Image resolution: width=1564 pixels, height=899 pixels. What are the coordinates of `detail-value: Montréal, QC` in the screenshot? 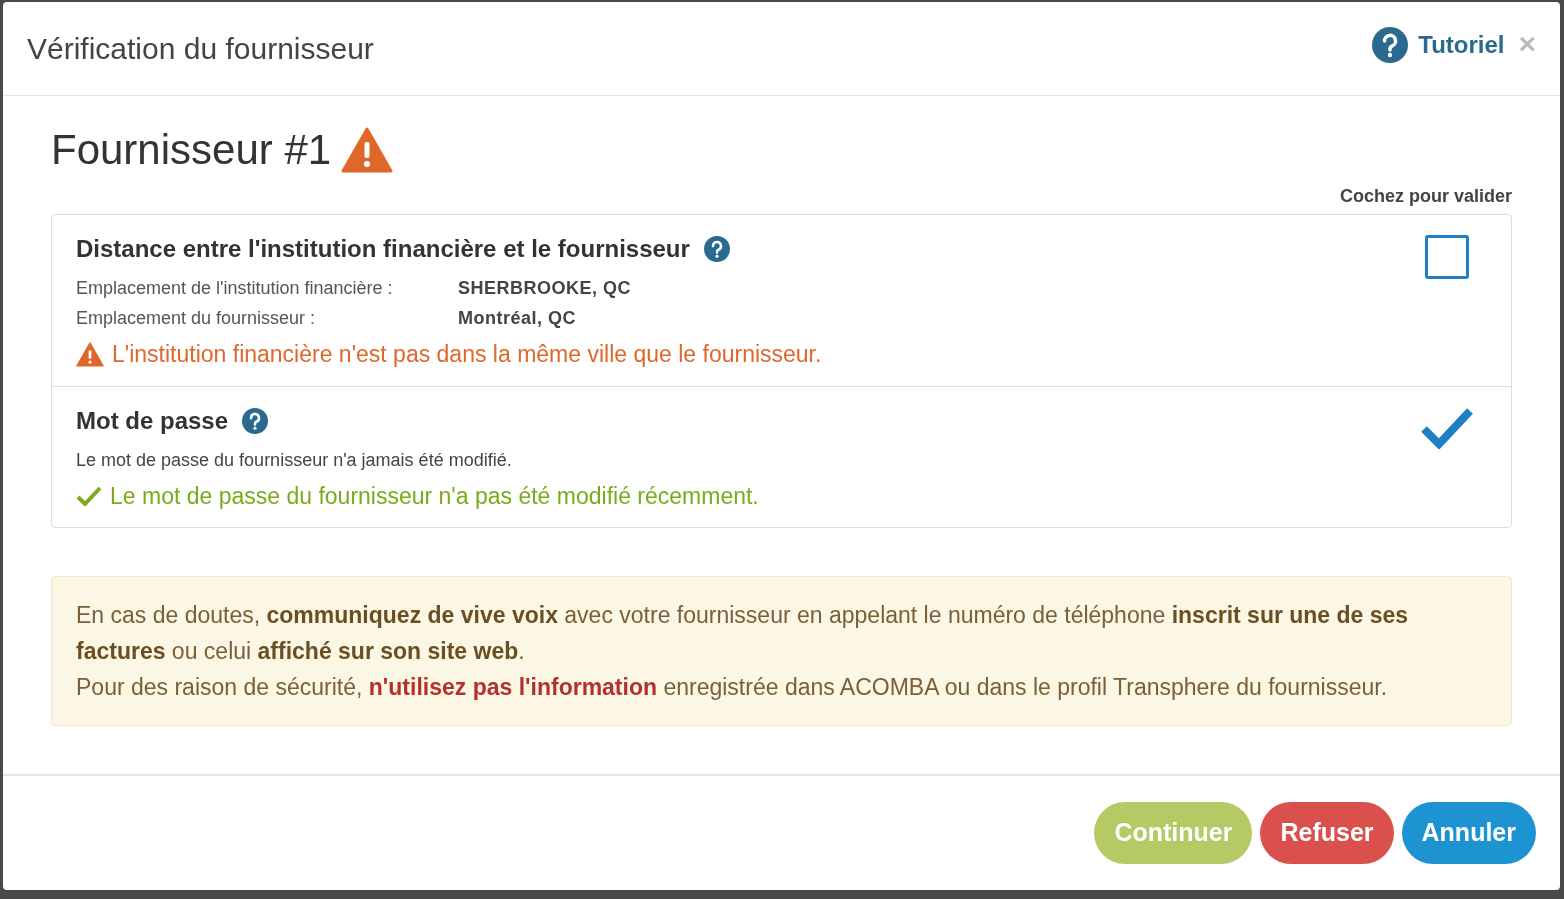 It's located at (517, 318).